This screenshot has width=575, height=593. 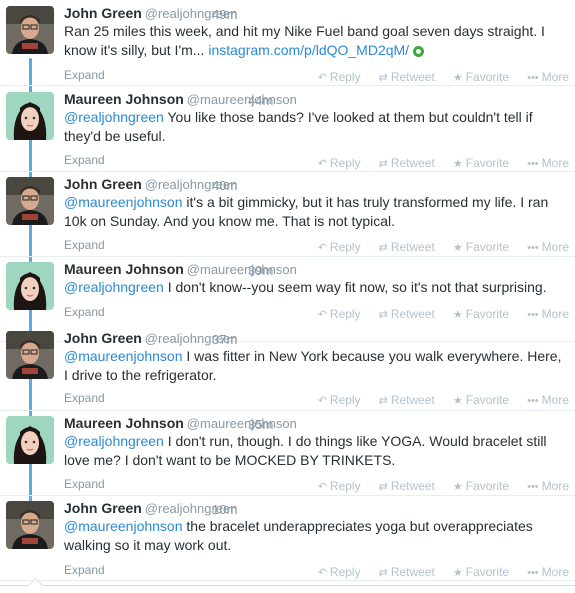 I want to click on tweet-timestamp: 10m, so click(x=224, y=509).